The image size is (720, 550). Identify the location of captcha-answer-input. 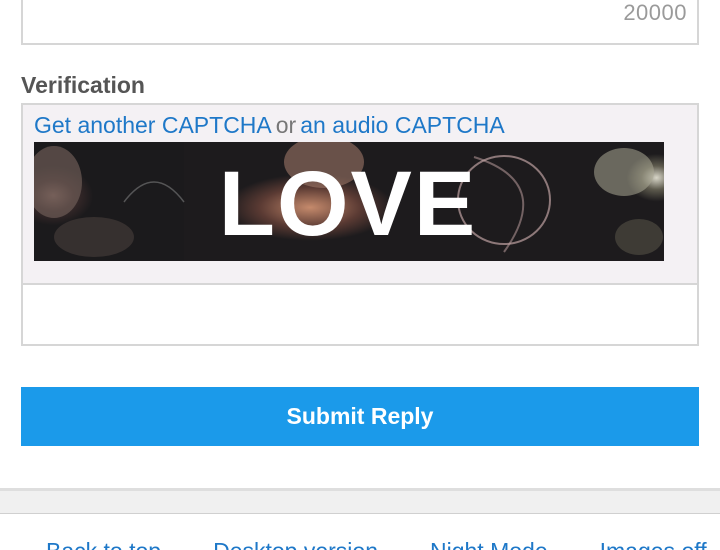
(360, 314).